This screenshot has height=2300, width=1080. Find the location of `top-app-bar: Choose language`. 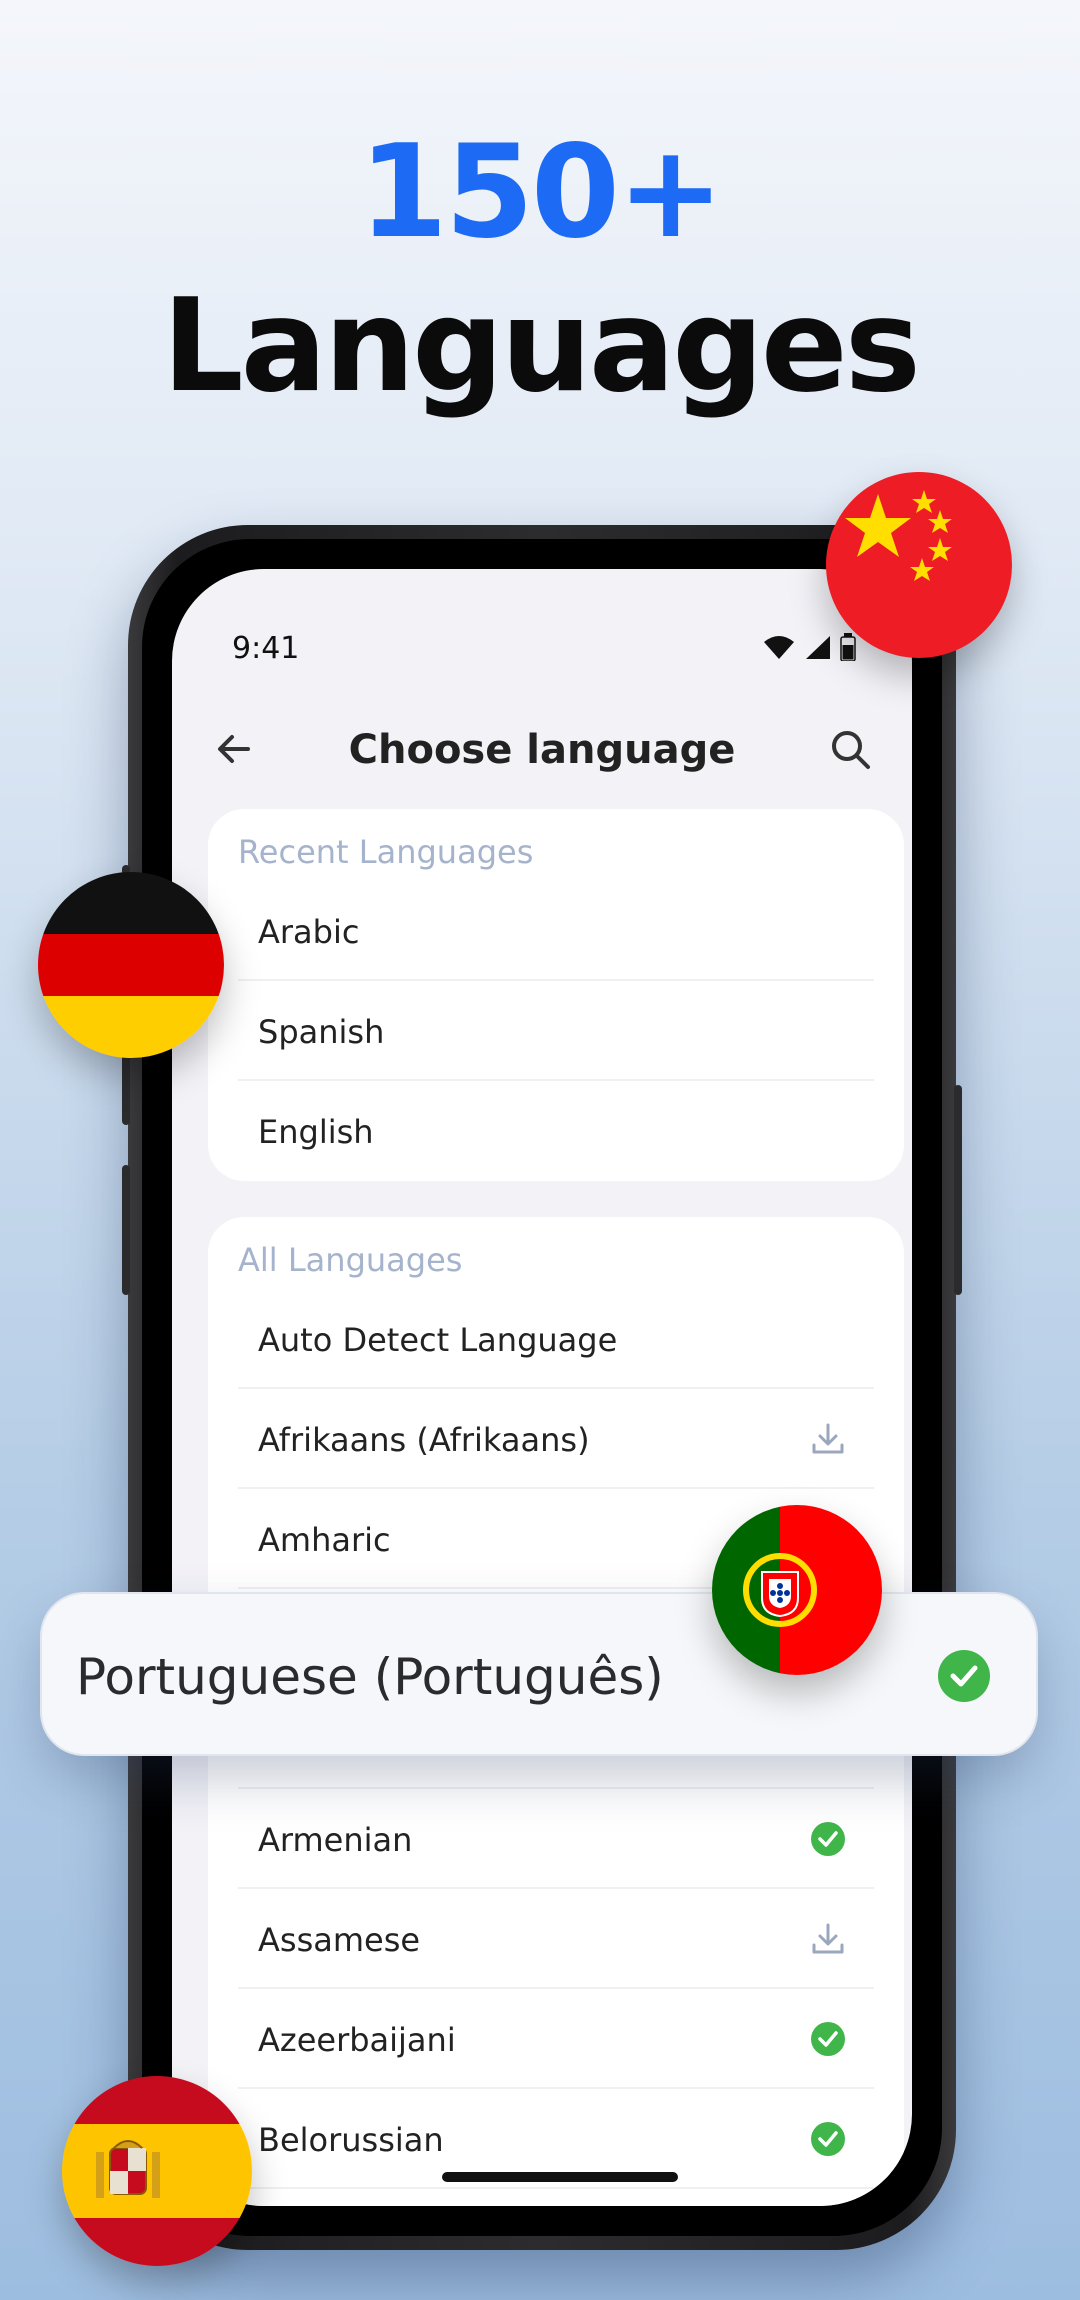

top-app-bar: Choose language is located at coordinates (542, 749).